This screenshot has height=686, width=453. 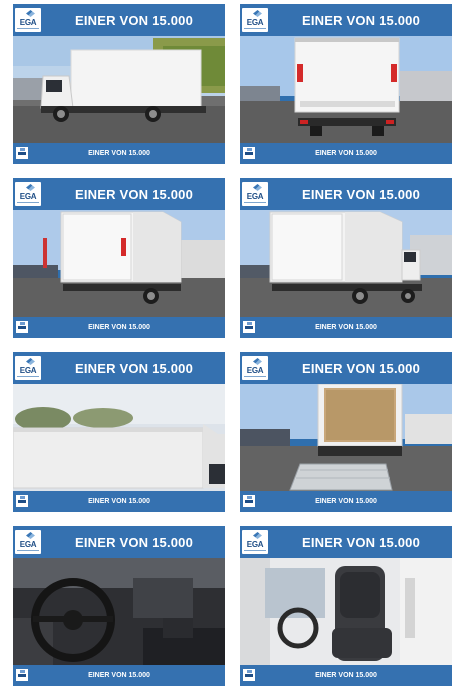 I want to click on box-body-roof-view-photo, so click(x=119, y=437).